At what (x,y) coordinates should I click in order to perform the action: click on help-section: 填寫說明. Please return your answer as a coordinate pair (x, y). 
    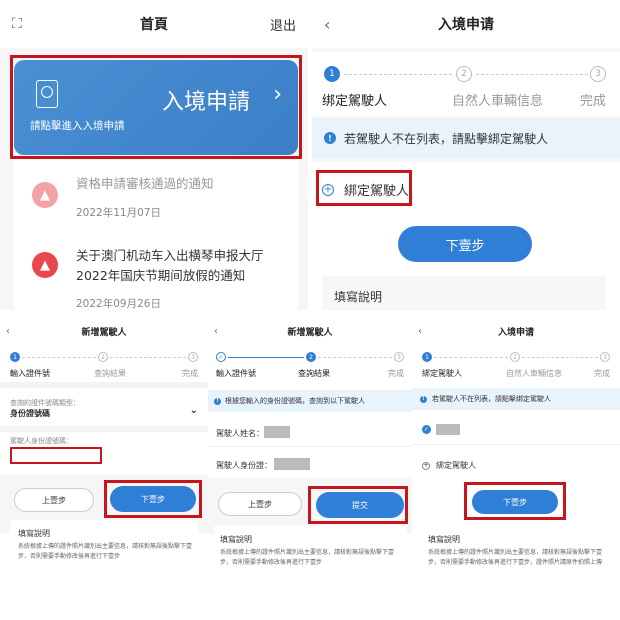
    Looking at the image, I should click on (464, 293).